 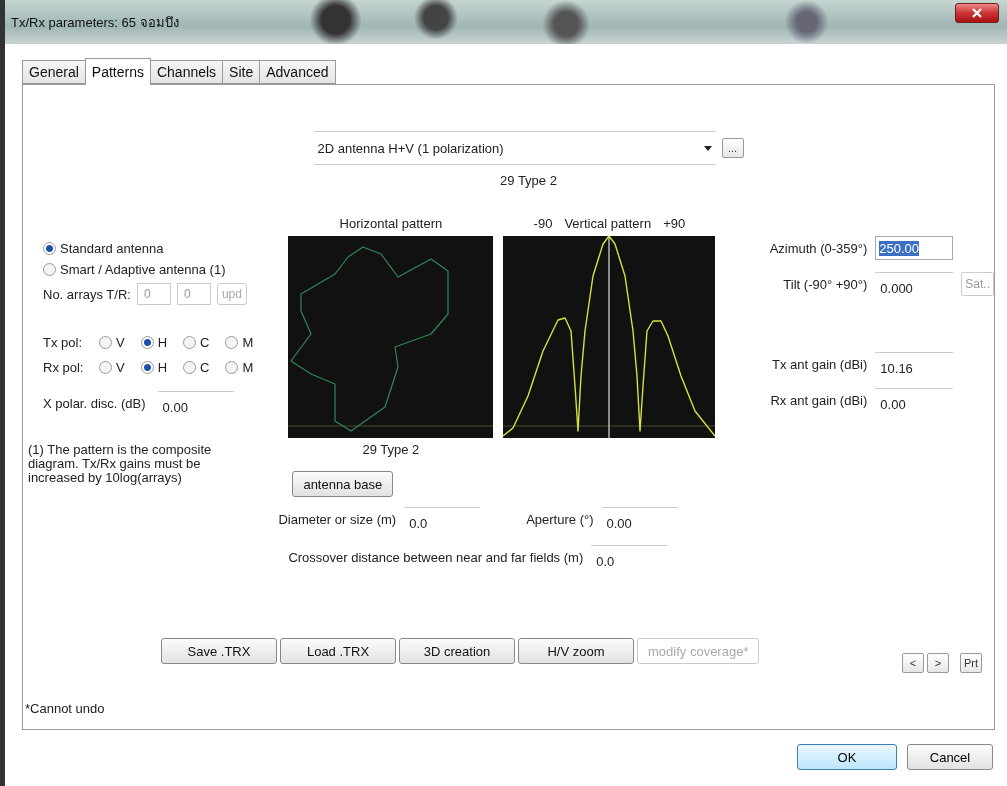 I want to click on value-field: 10.16, so click(x=914, y=364).